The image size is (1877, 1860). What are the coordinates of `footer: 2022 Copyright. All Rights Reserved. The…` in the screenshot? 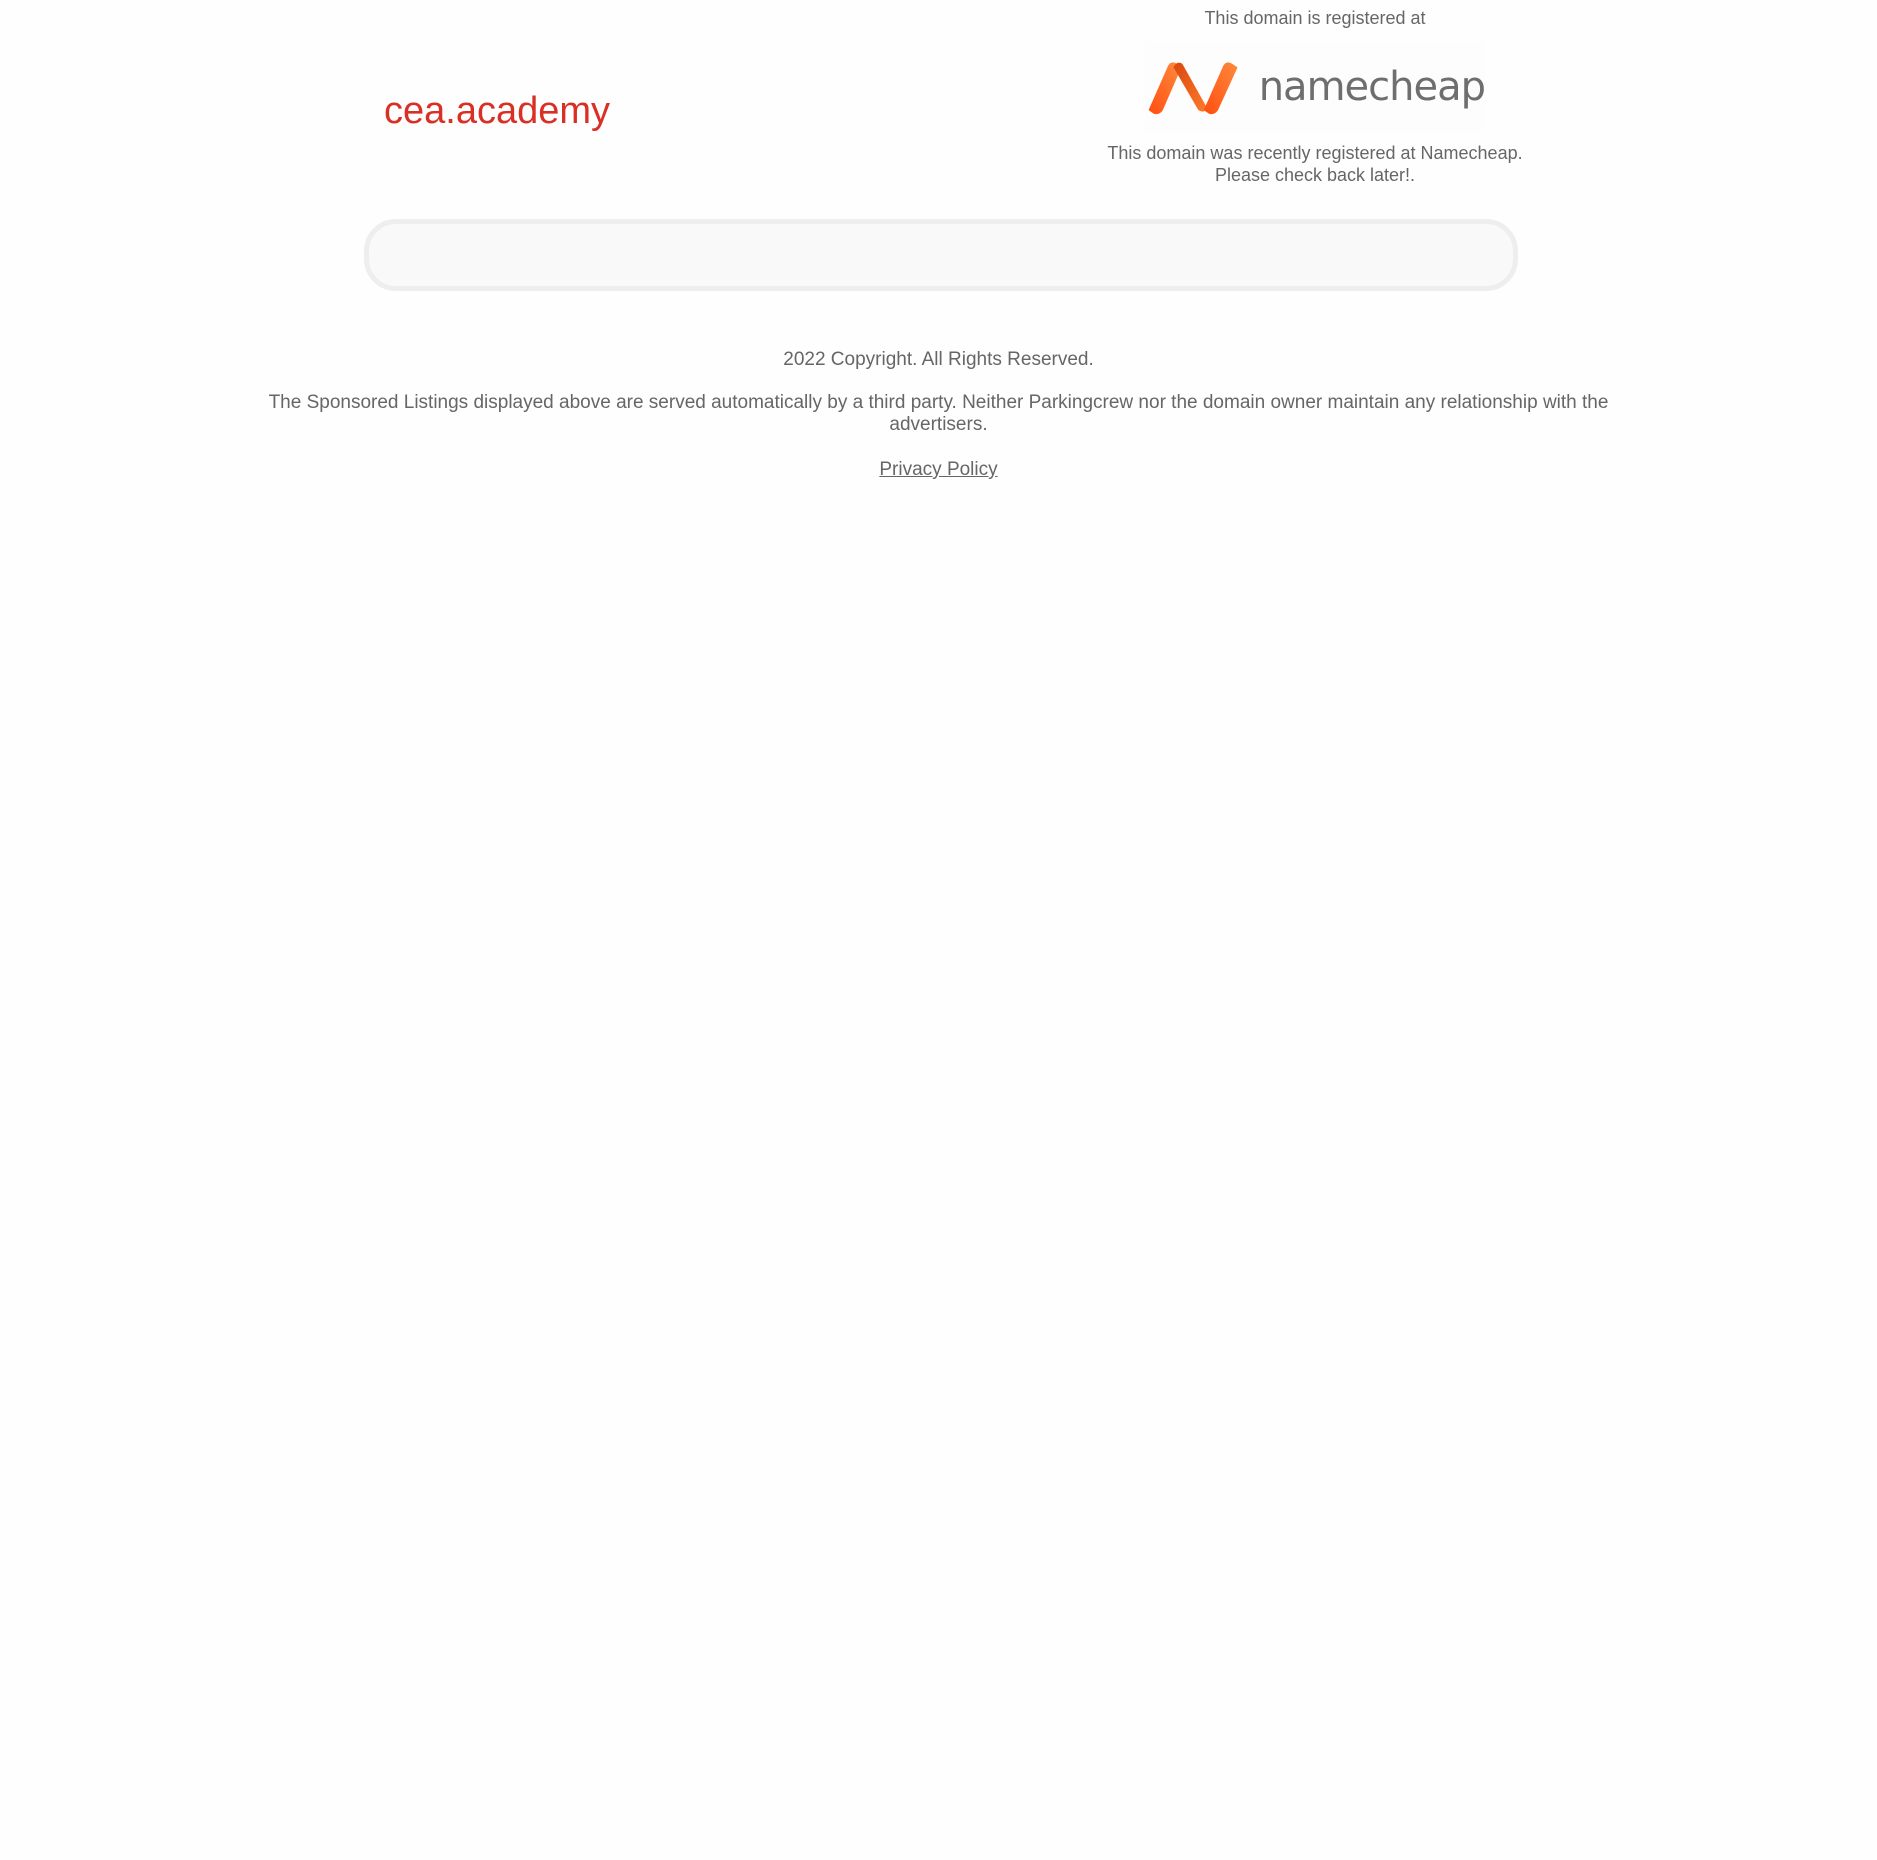 It's located at (938, 415).